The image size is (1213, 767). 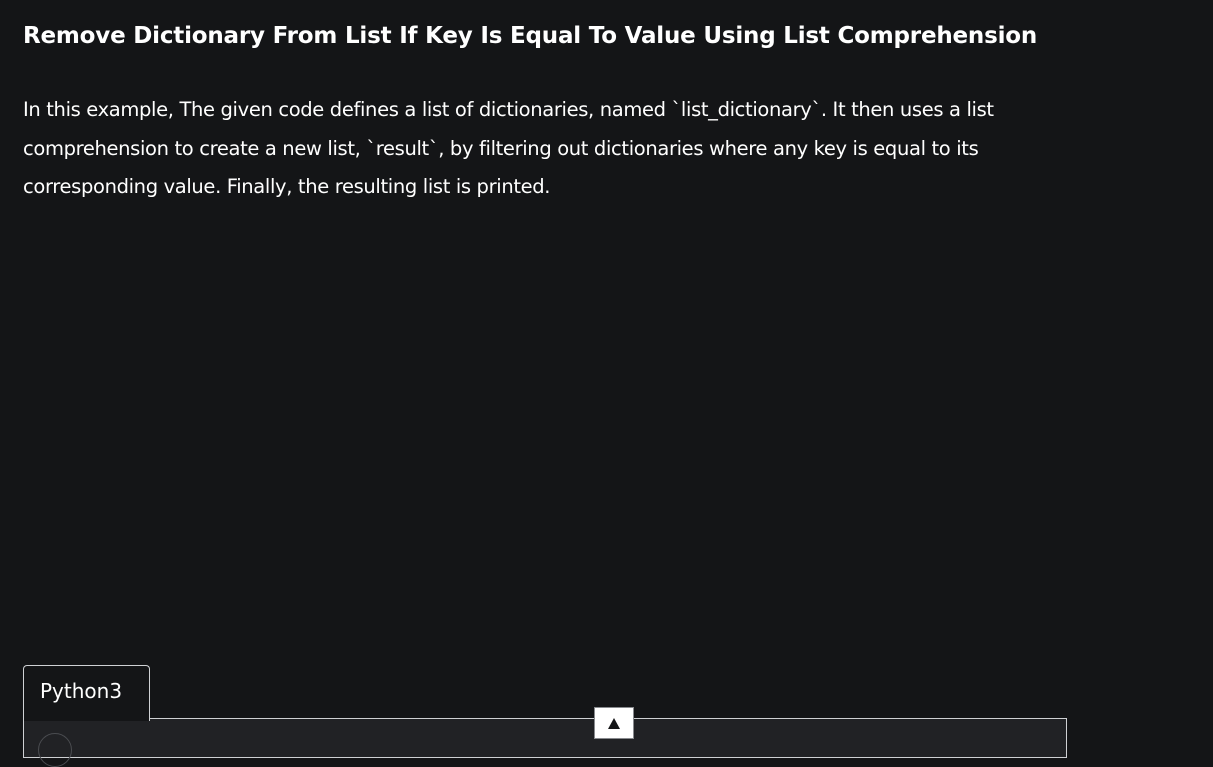 What do you see at coordinates (81, 691) in the screenshot?
I see `language-tab-label: Python3` at bounding box center [81, 691].